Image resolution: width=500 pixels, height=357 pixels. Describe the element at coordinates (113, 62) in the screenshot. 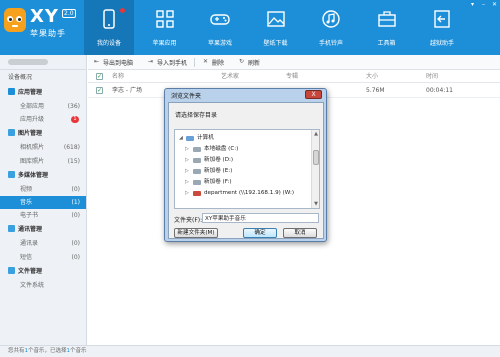

I see `export-to-pc-button: ⇤ 导出到电脑` at that location.